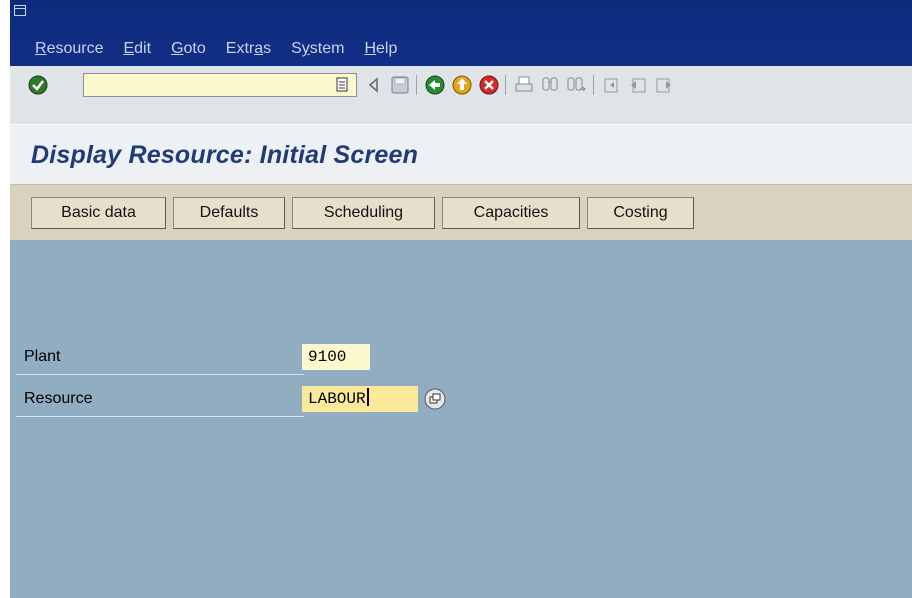  I want to click on menu-item-text-post: esource, so click(75, 48).